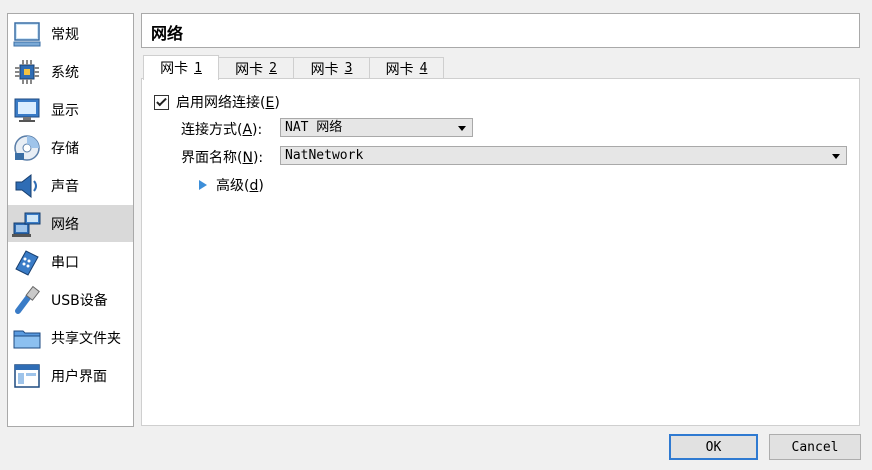 This screenshot has height=470, width=872. I want to click on network-icon, so click(26, 224).